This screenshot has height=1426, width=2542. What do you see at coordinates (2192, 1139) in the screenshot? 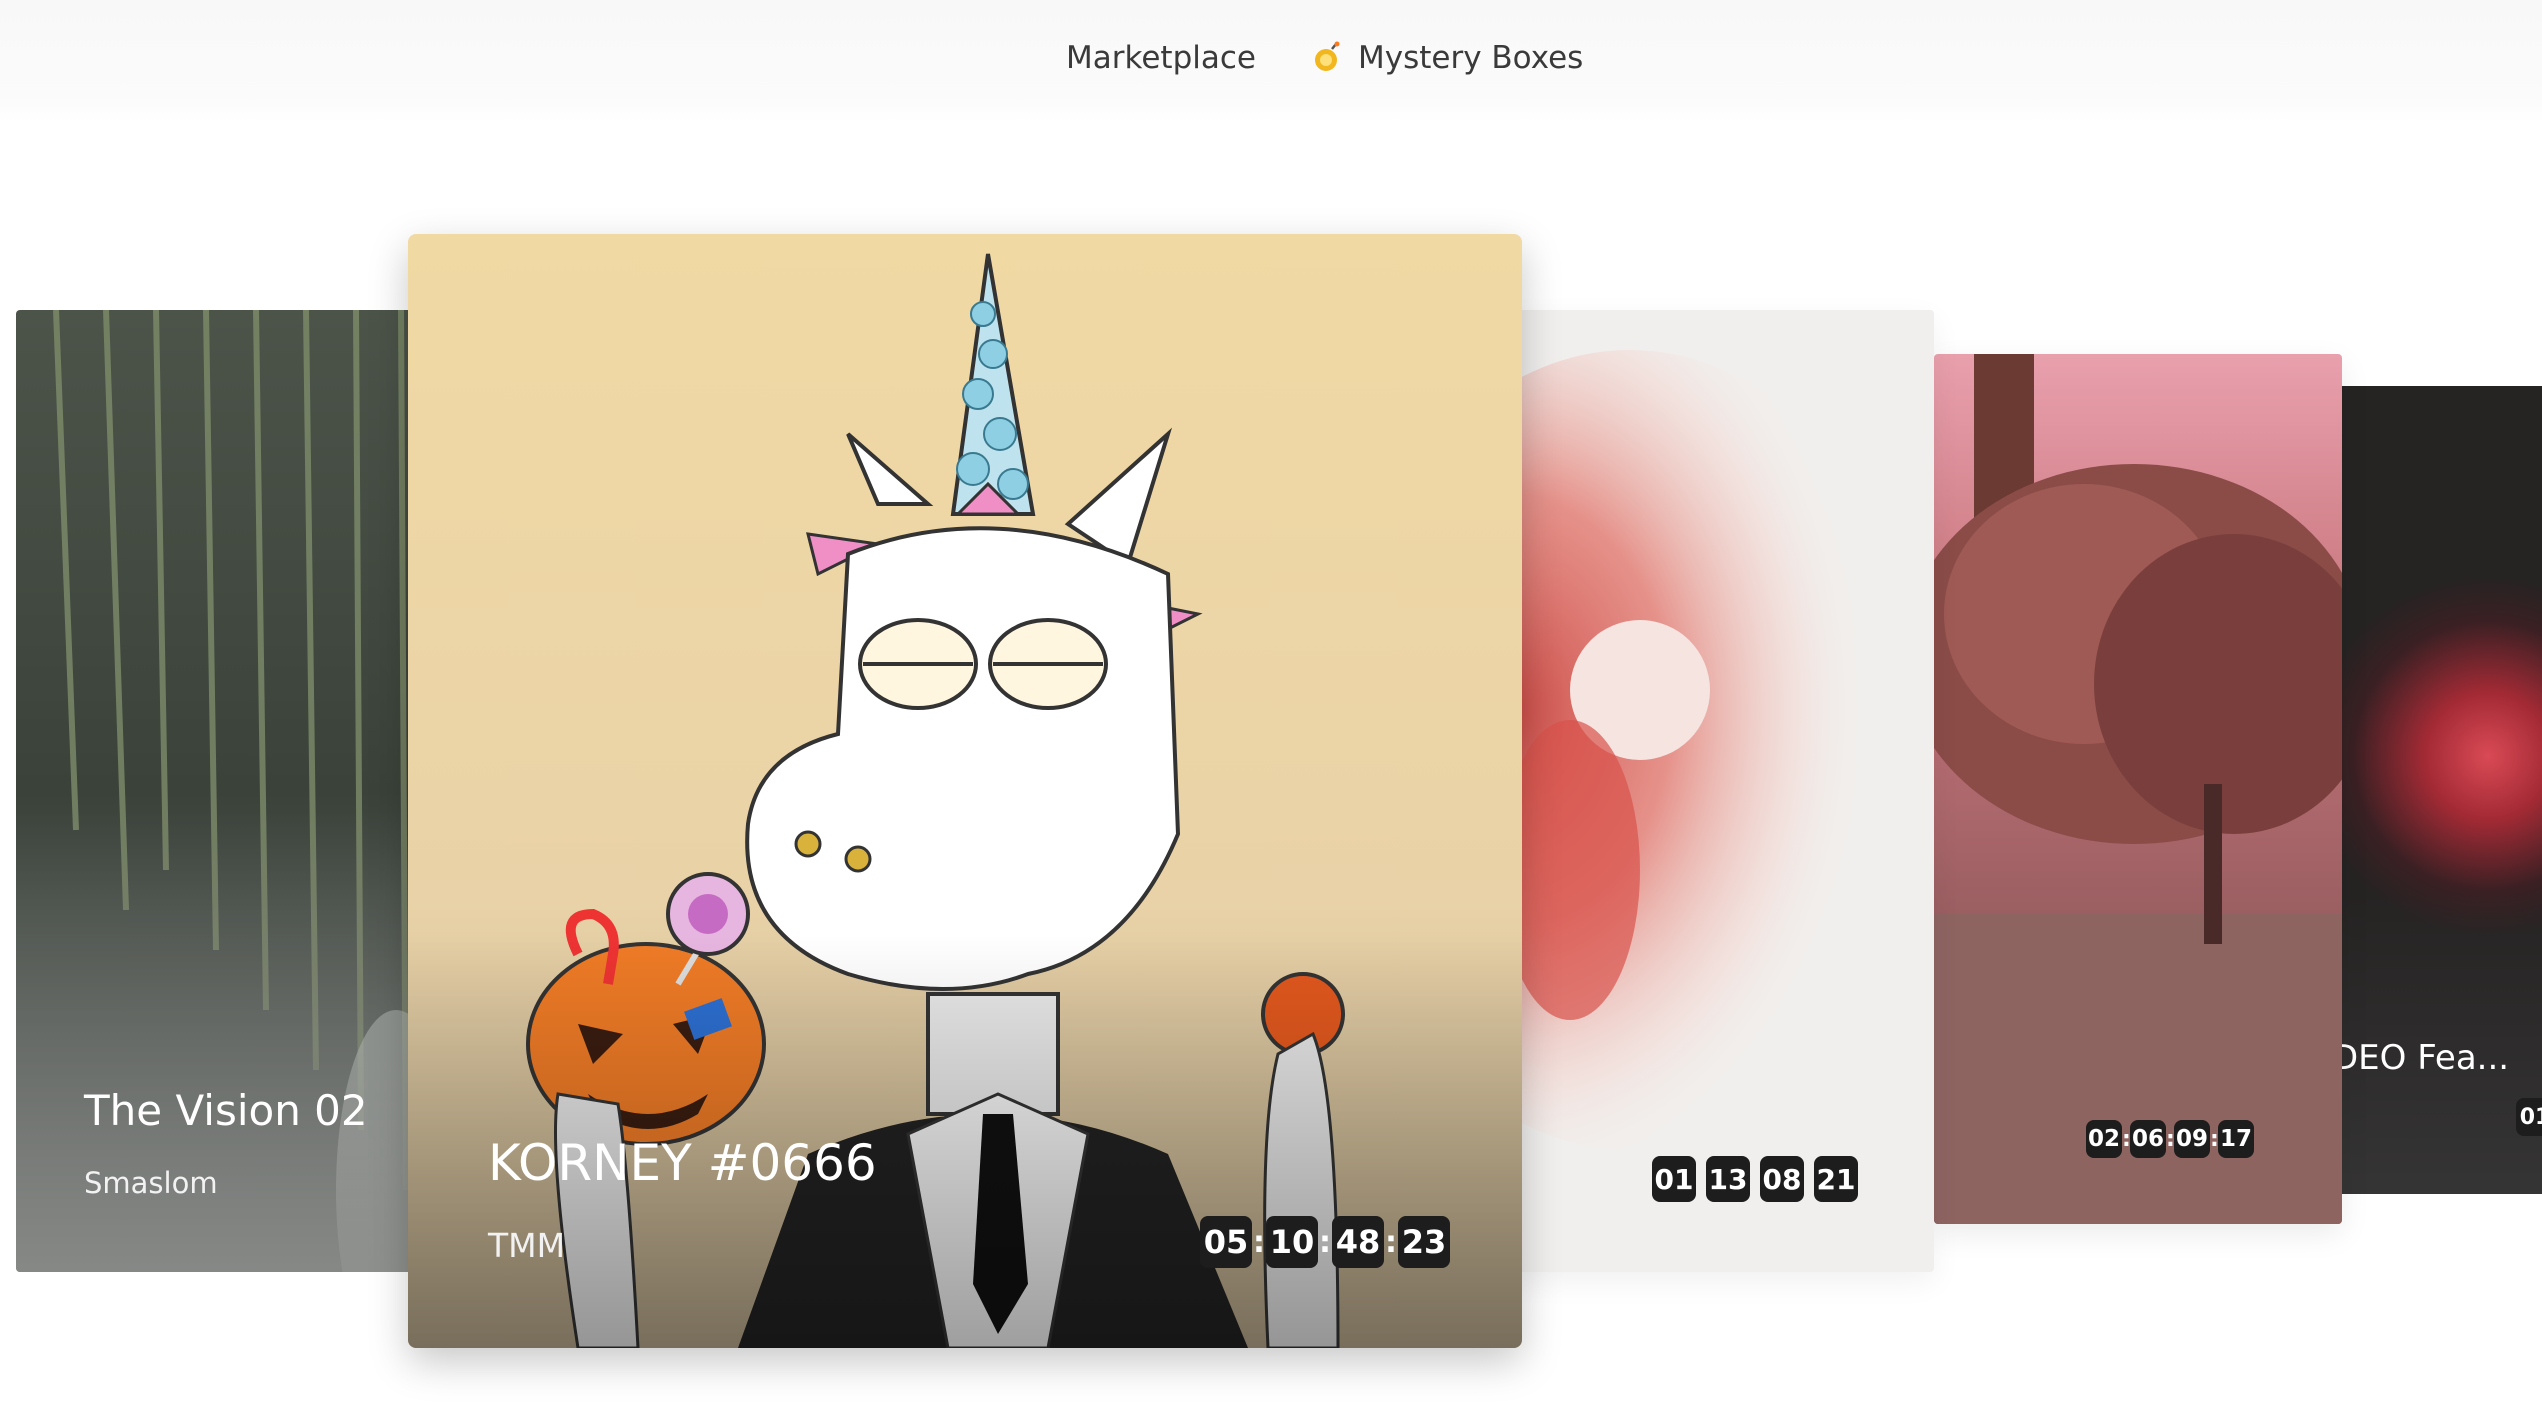
I see `timer-minutes: 09` at bounding box center [2192, 1139].